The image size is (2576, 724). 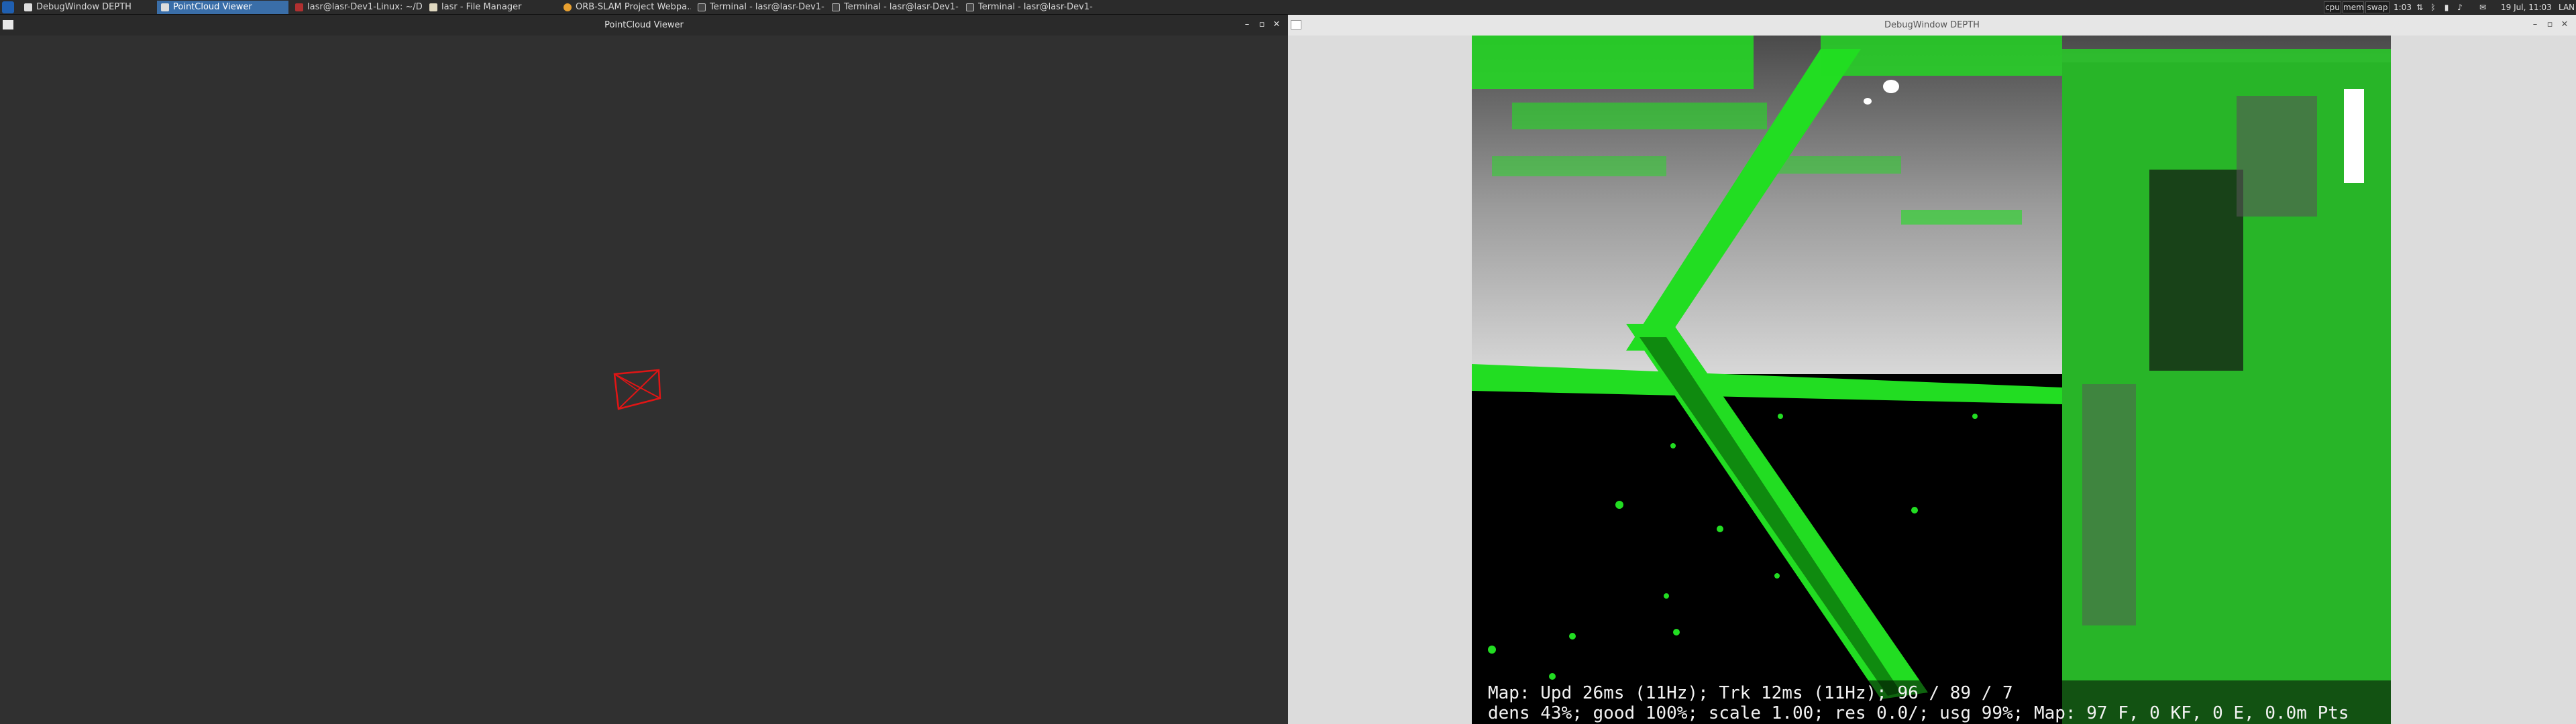 I want to click on swap-monitor: swap, so click(x=2377, y=7).